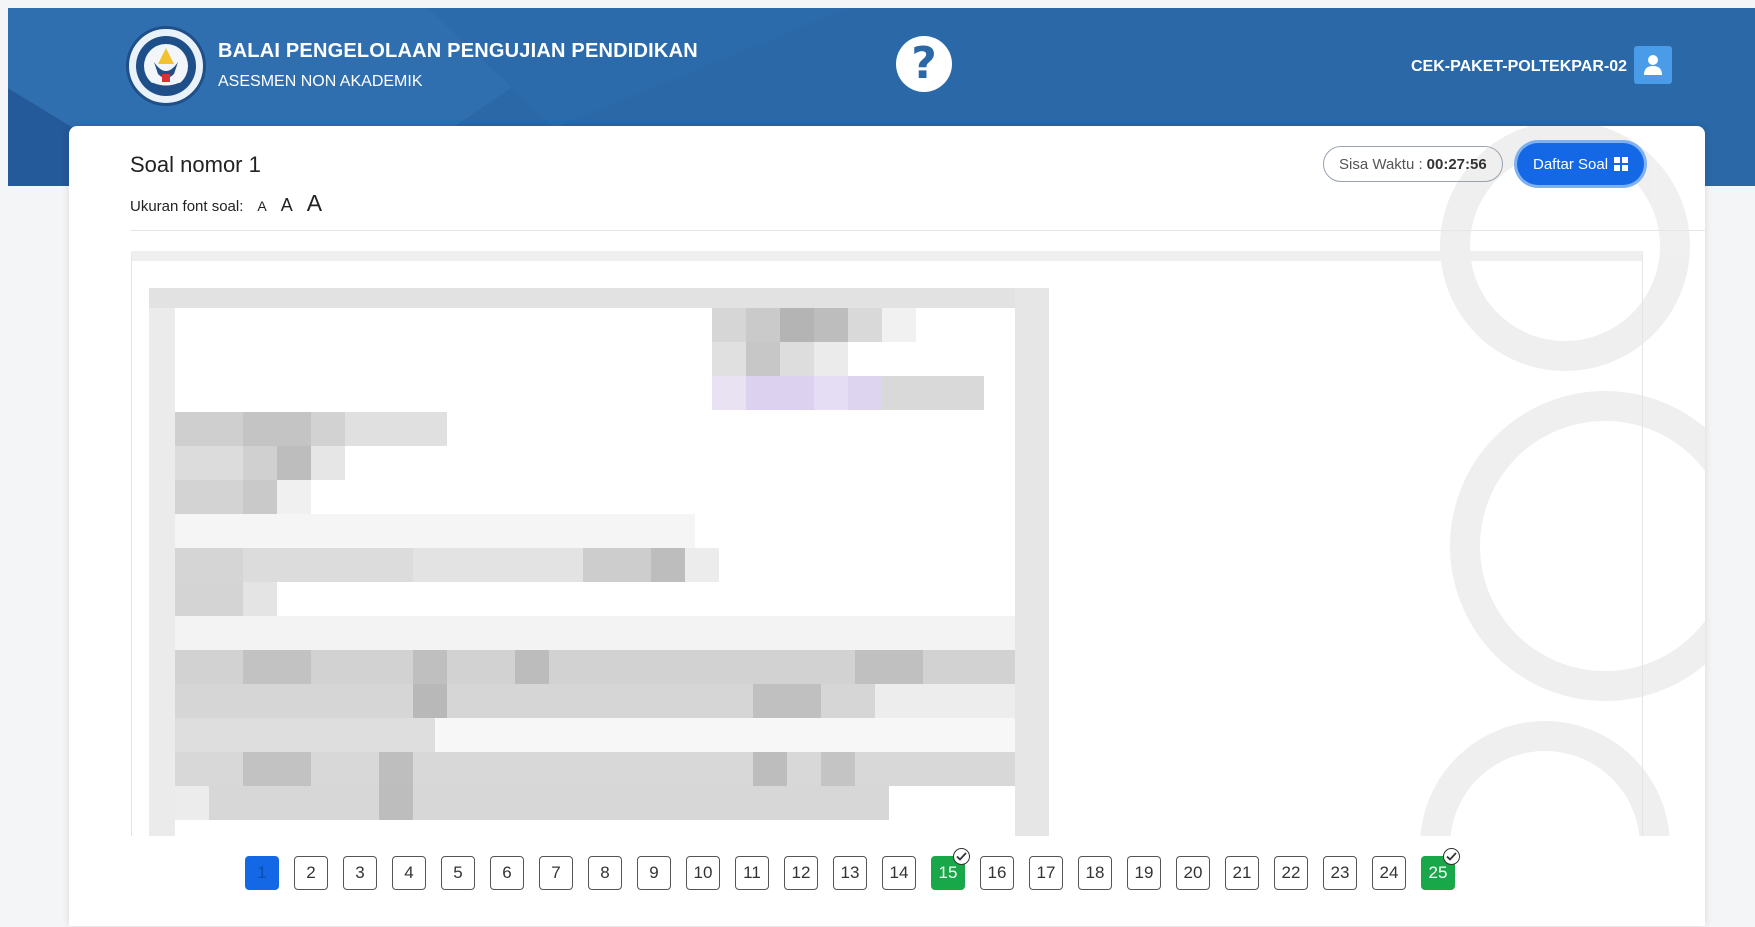 Image resolution: width=1755 pixels, height=927 pixels. Describe the element at coordinates (850, 873) in the screenshot. I see `question-nav-button-13: 13` at that location.